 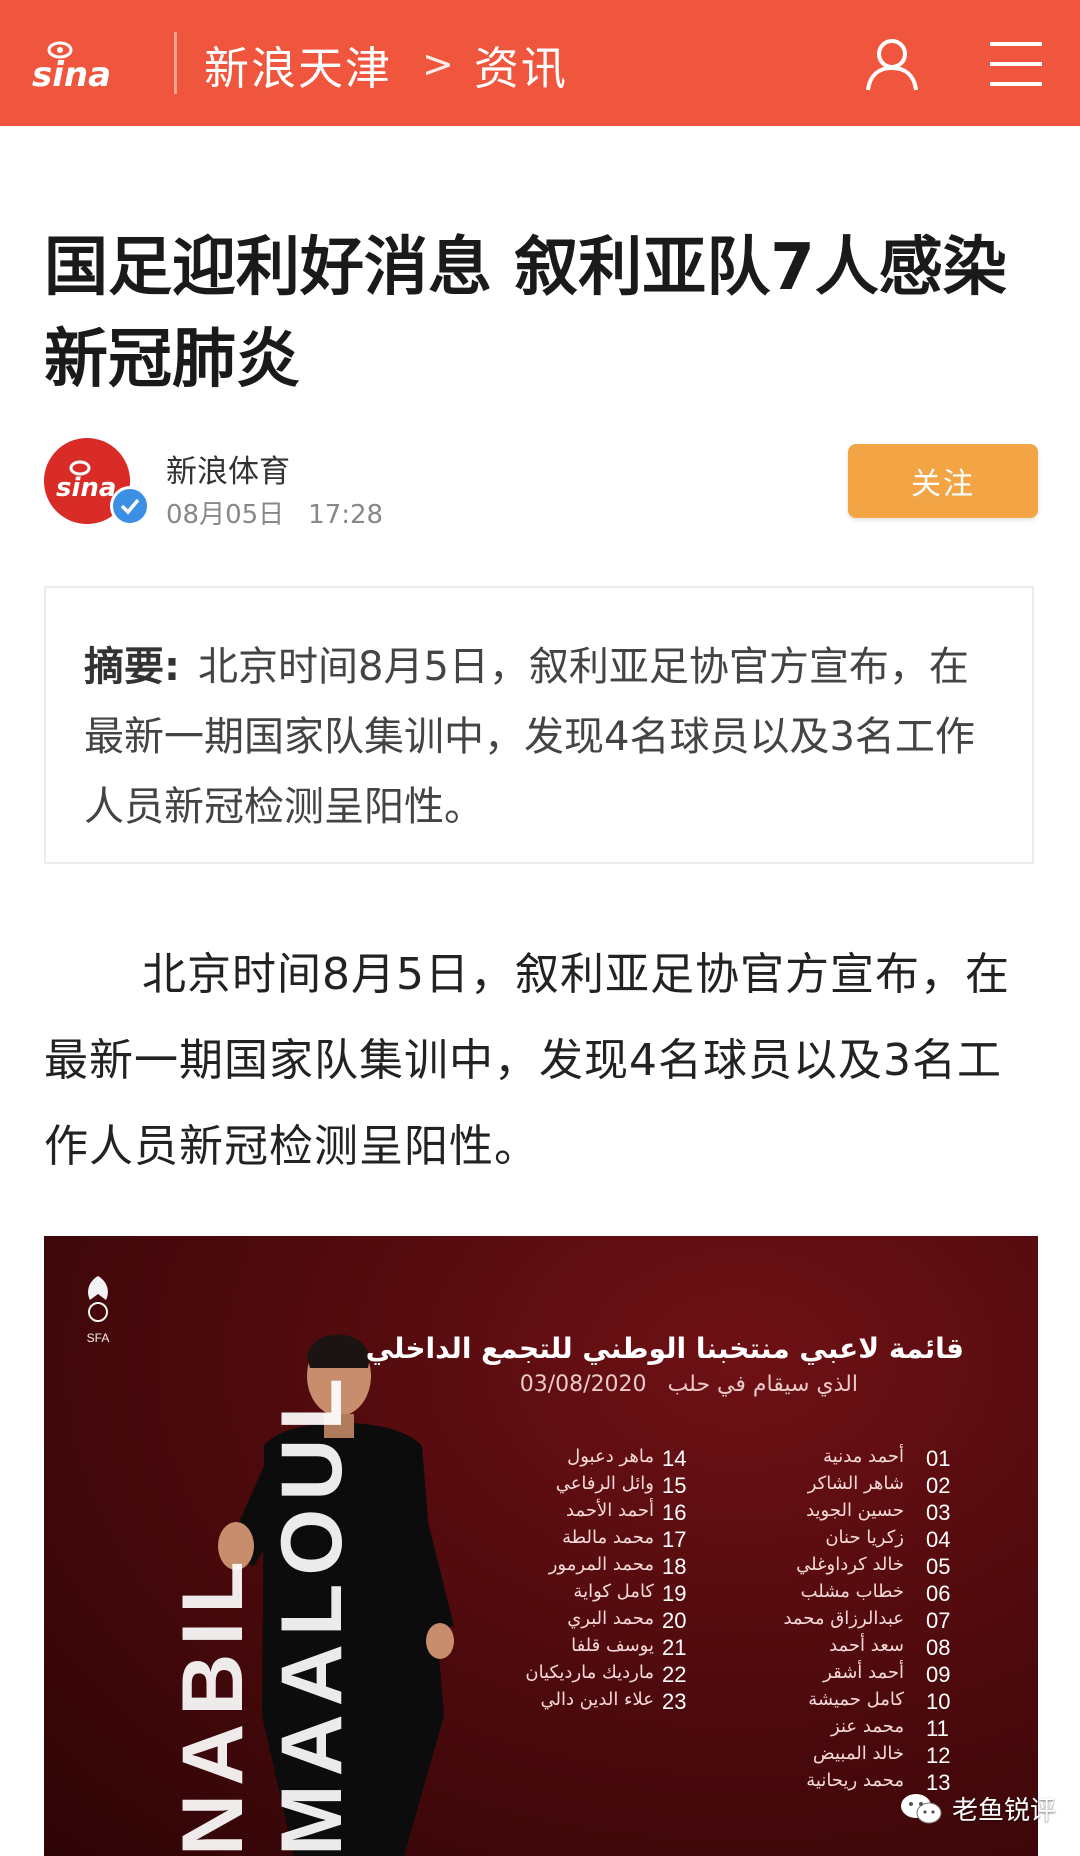 I want to click on player-number: 21, so click(x=674, y=1647).